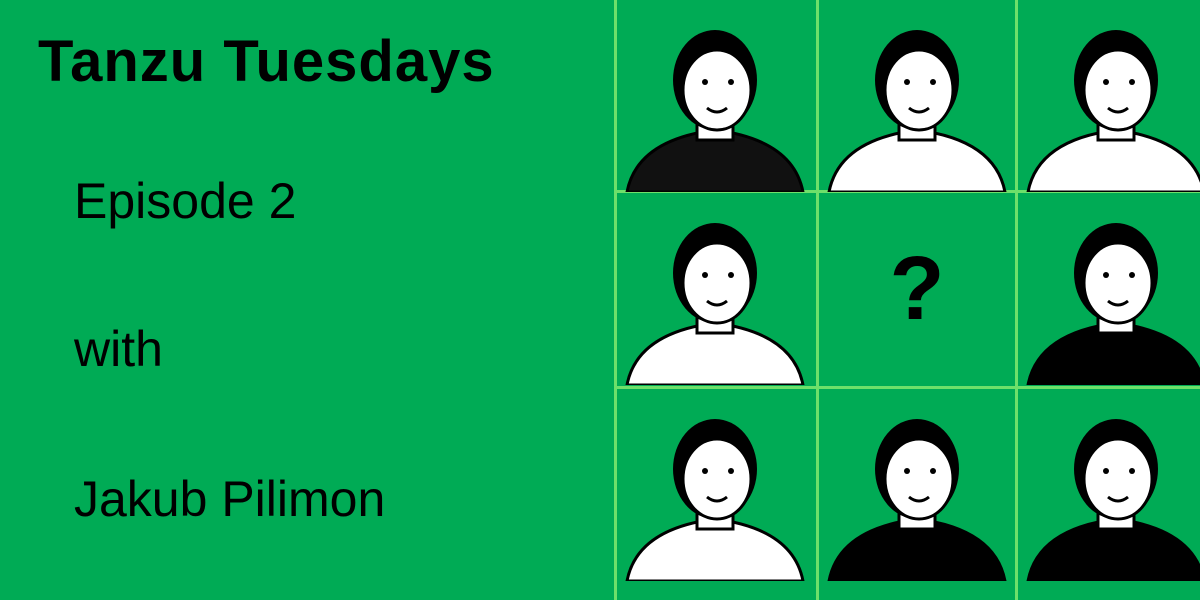 This screenshot has width=1200, height=600. I want to click on question-mark: ?, so click(917, 288).